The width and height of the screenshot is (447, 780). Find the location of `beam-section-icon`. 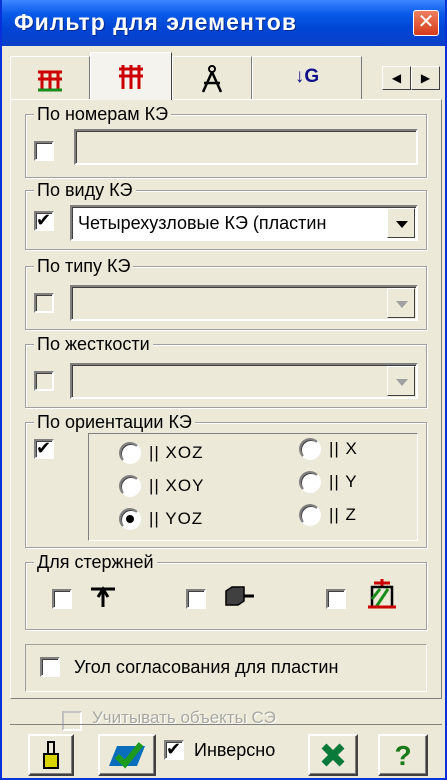

beam-section-icon is located at coordinates (239, 596).